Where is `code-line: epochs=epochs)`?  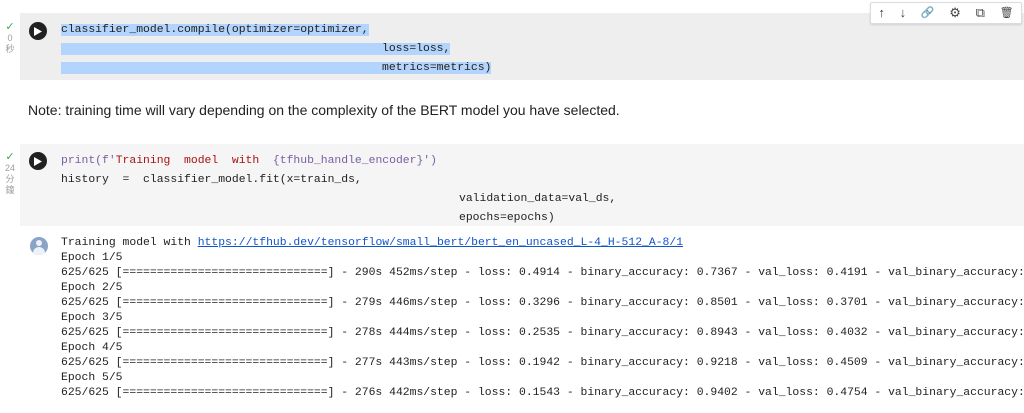 code-line: epochs=epochs) is located at coordinates (507, 218).